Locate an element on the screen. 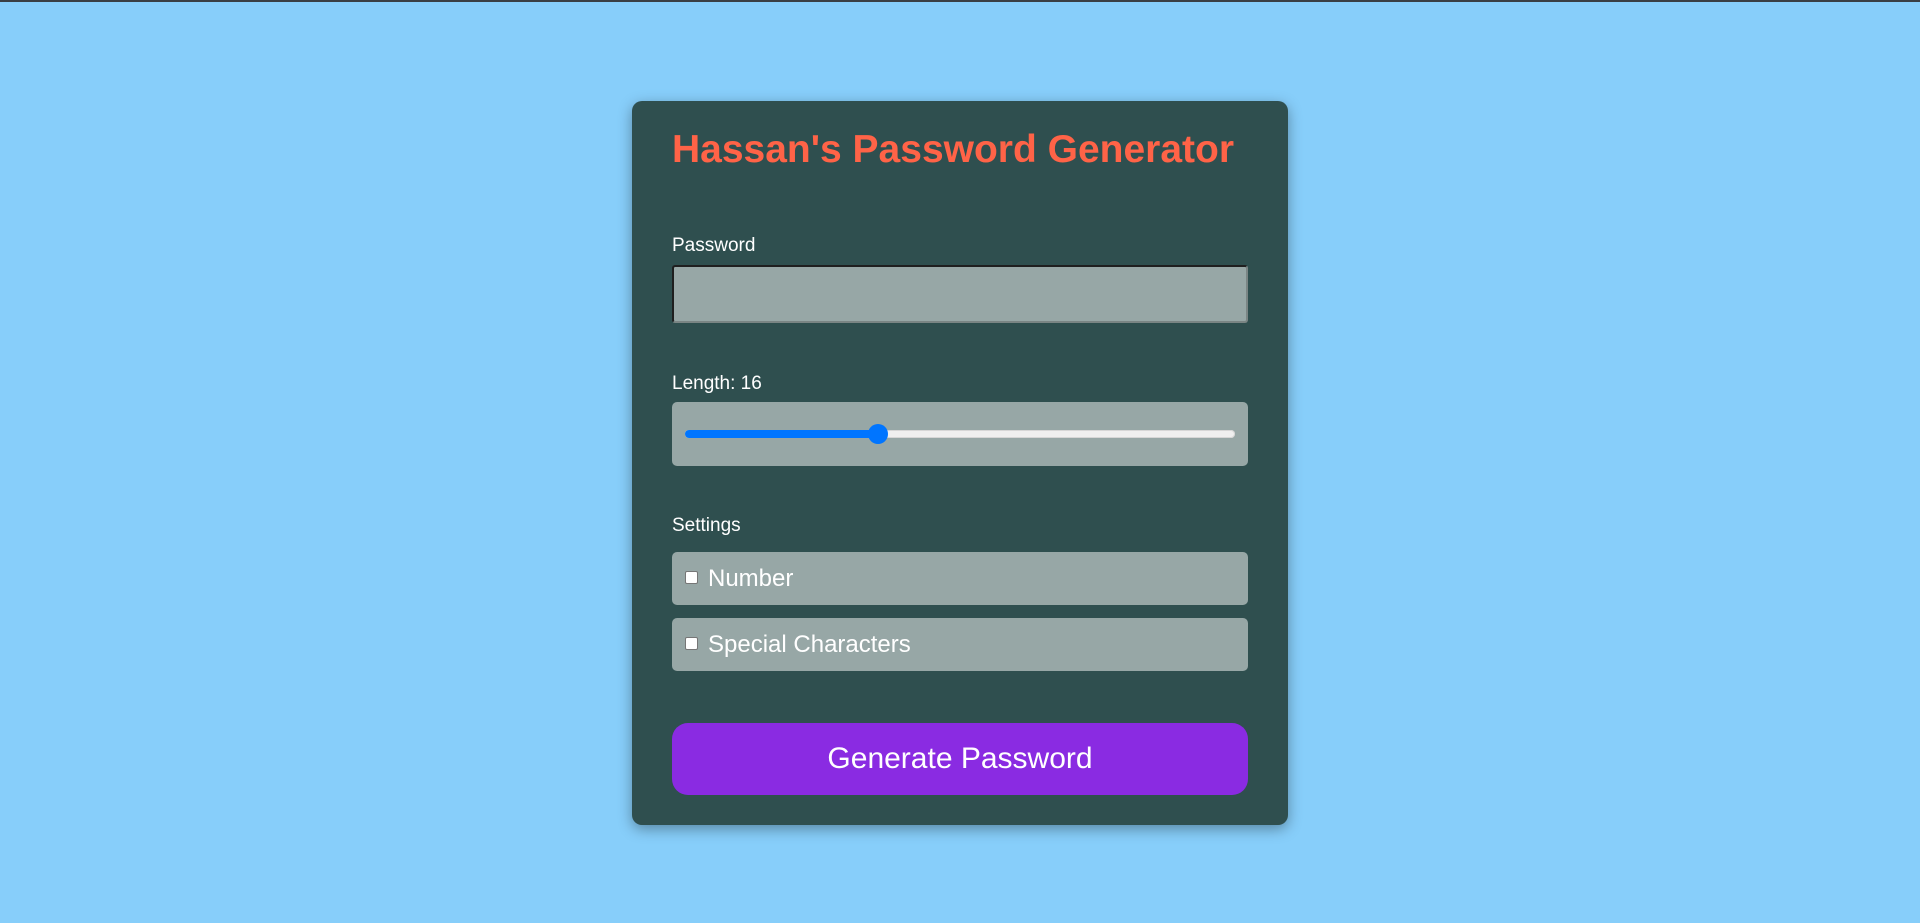  length-slider-container is located at coordinates (960, 434).